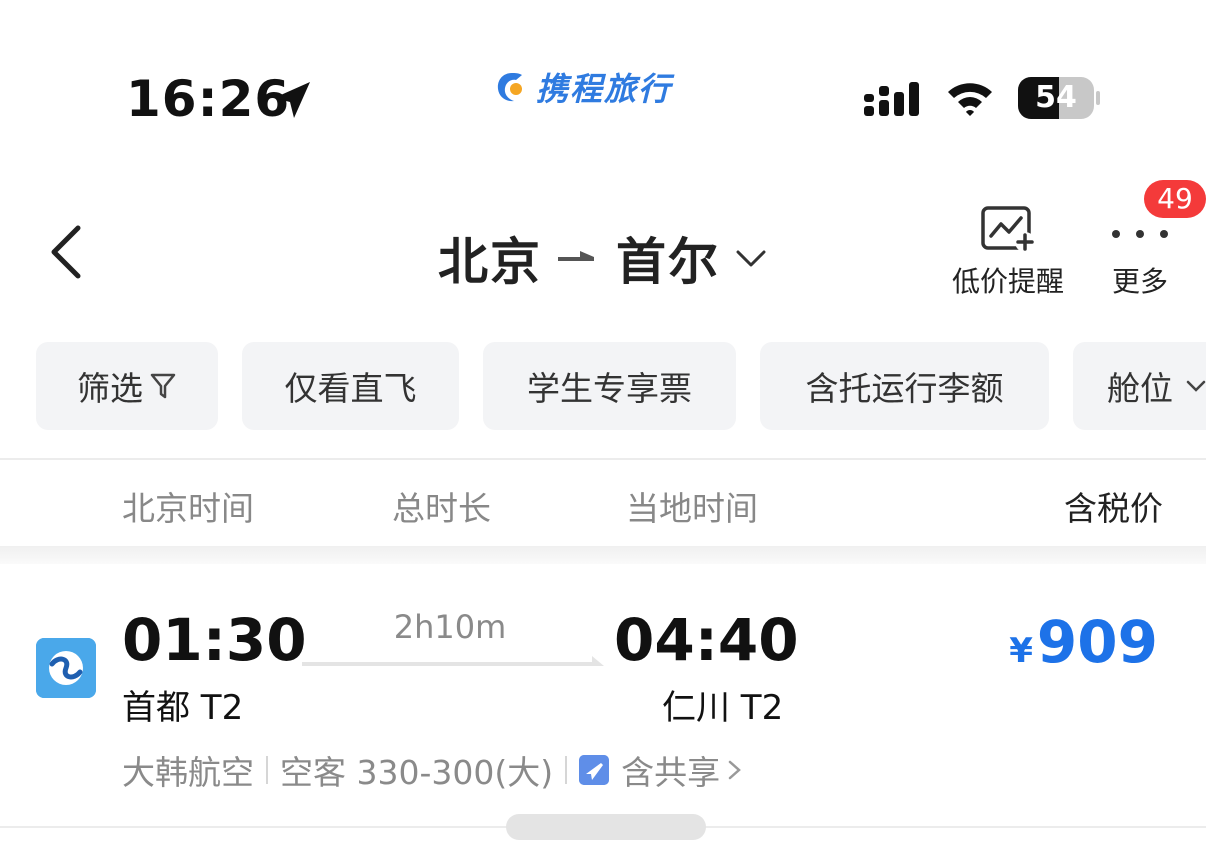  Describe the element at coordinates (183, 708) in the screenshot. I see `departure-airport: 首都 T2` at that location.